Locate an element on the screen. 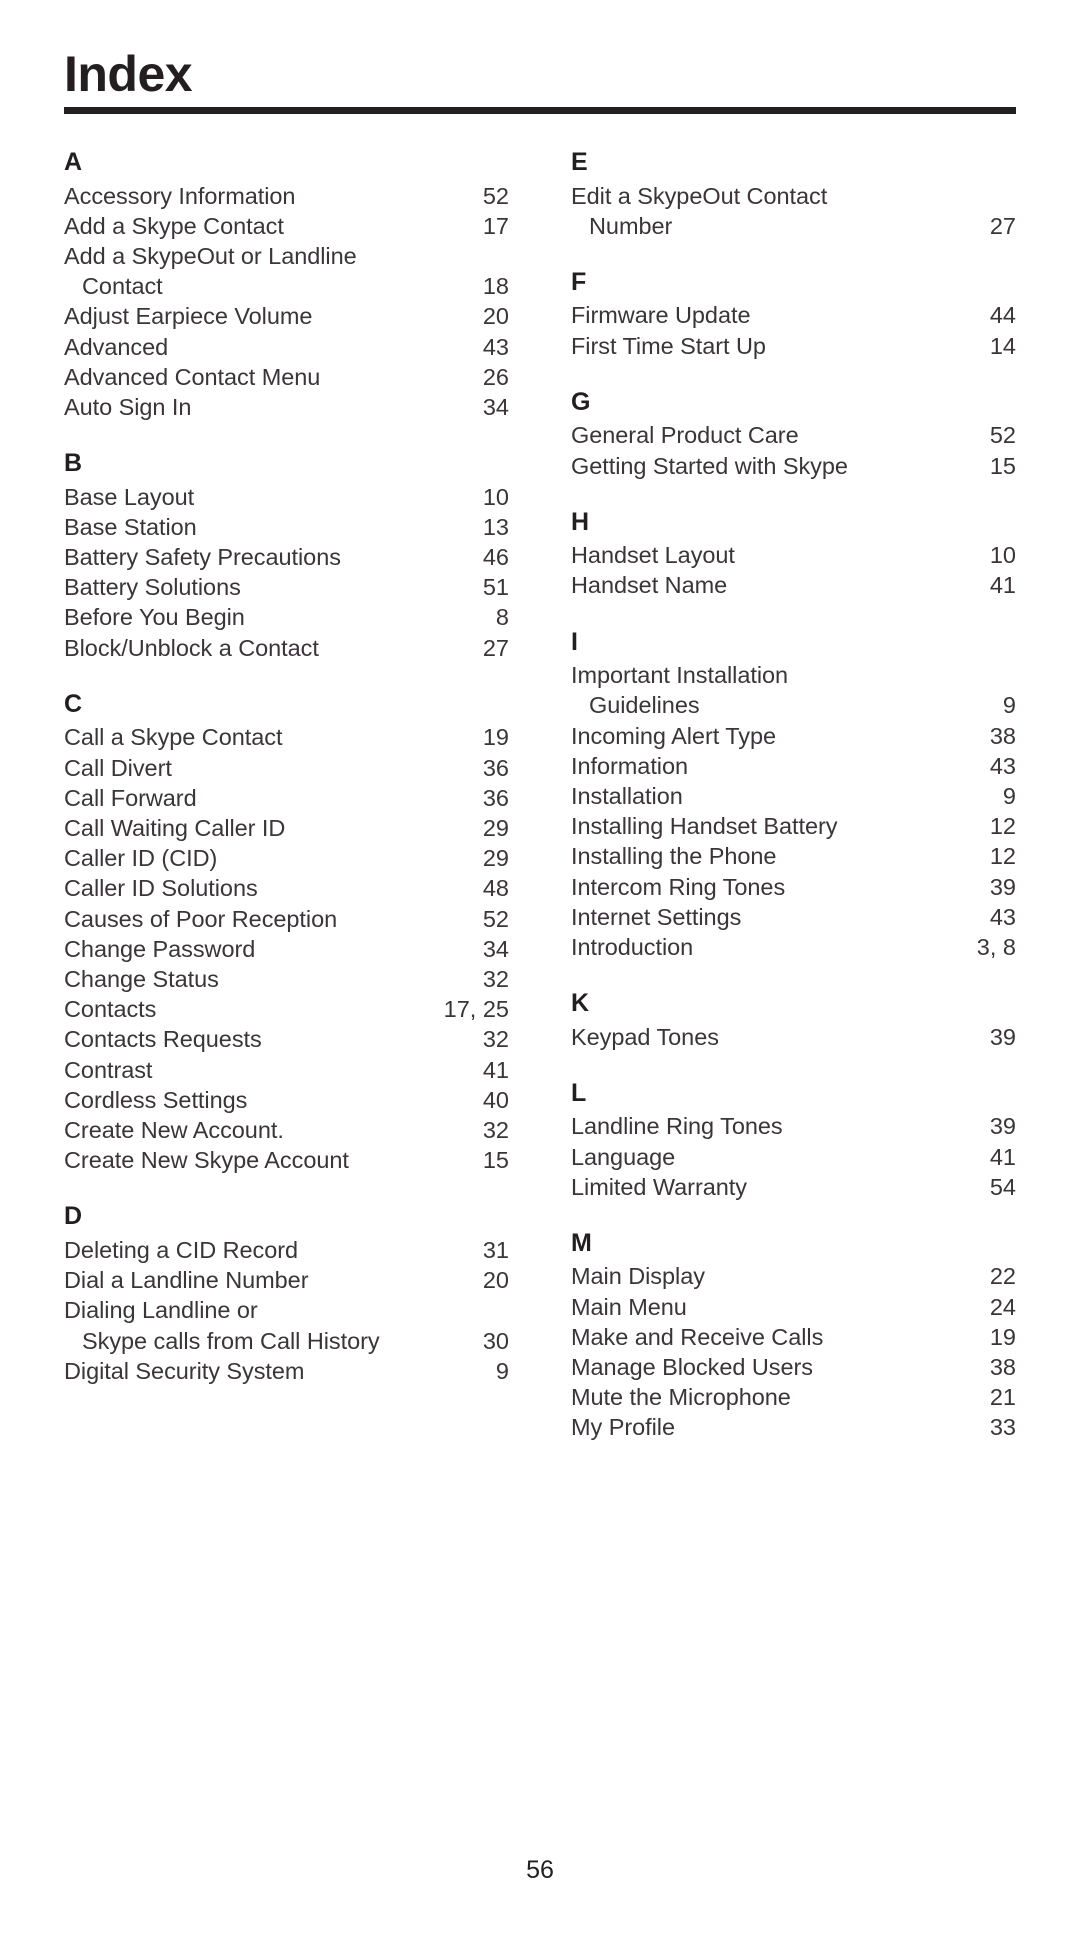 This screenshot has width=1080, height=1947. index-entry-label: My Profile is located at coordinates (623, 1427).